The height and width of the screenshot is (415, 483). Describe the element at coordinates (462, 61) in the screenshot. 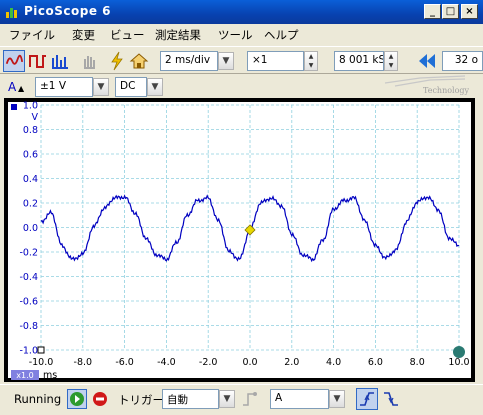

I see `capture-count-field: 32 o` at that location.